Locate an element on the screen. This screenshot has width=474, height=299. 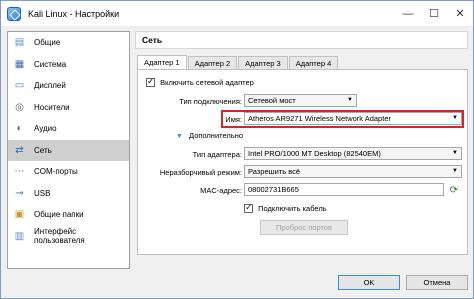
sidebar-item-network: ⇄ Сеть is located at coordinates (68, 150).